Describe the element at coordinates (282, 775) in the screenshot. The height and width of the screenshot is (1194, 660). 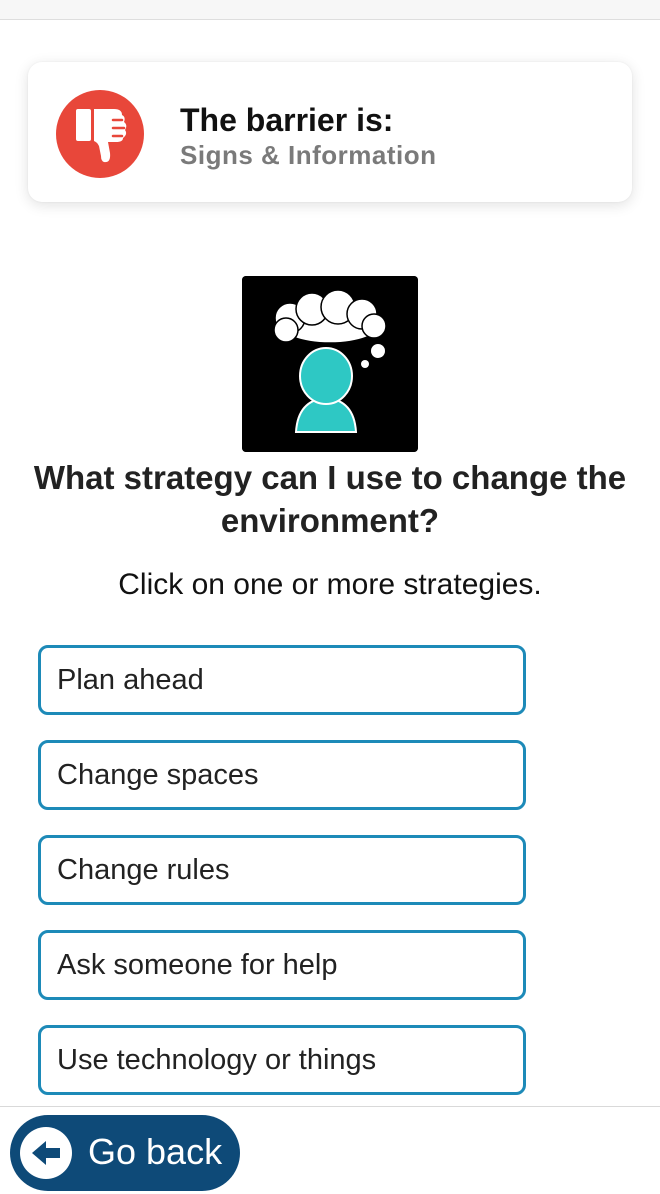
I see `option-change-spaces: Change spaces` at that location.